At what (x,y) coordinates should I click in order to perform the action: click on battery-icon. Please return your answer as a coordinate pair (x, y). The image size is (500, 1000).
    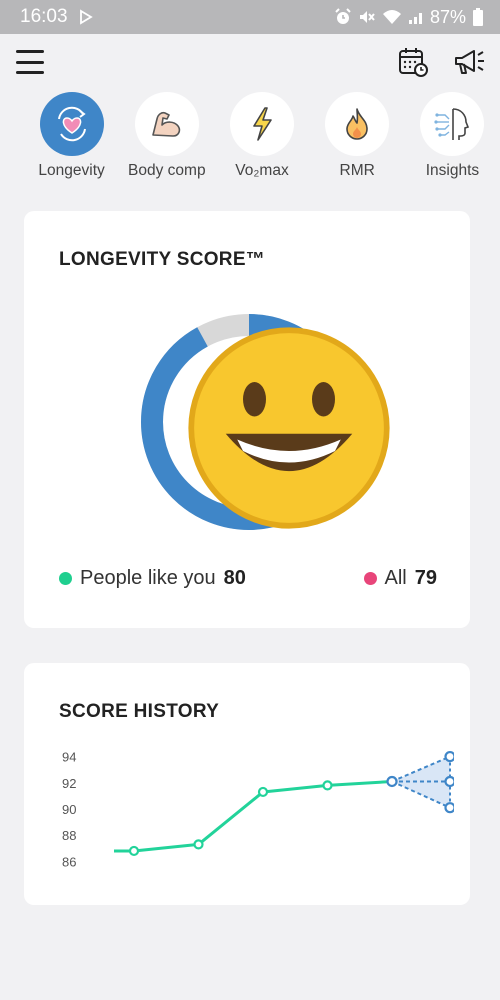
    Looking at the image, I should click on (478, 17).